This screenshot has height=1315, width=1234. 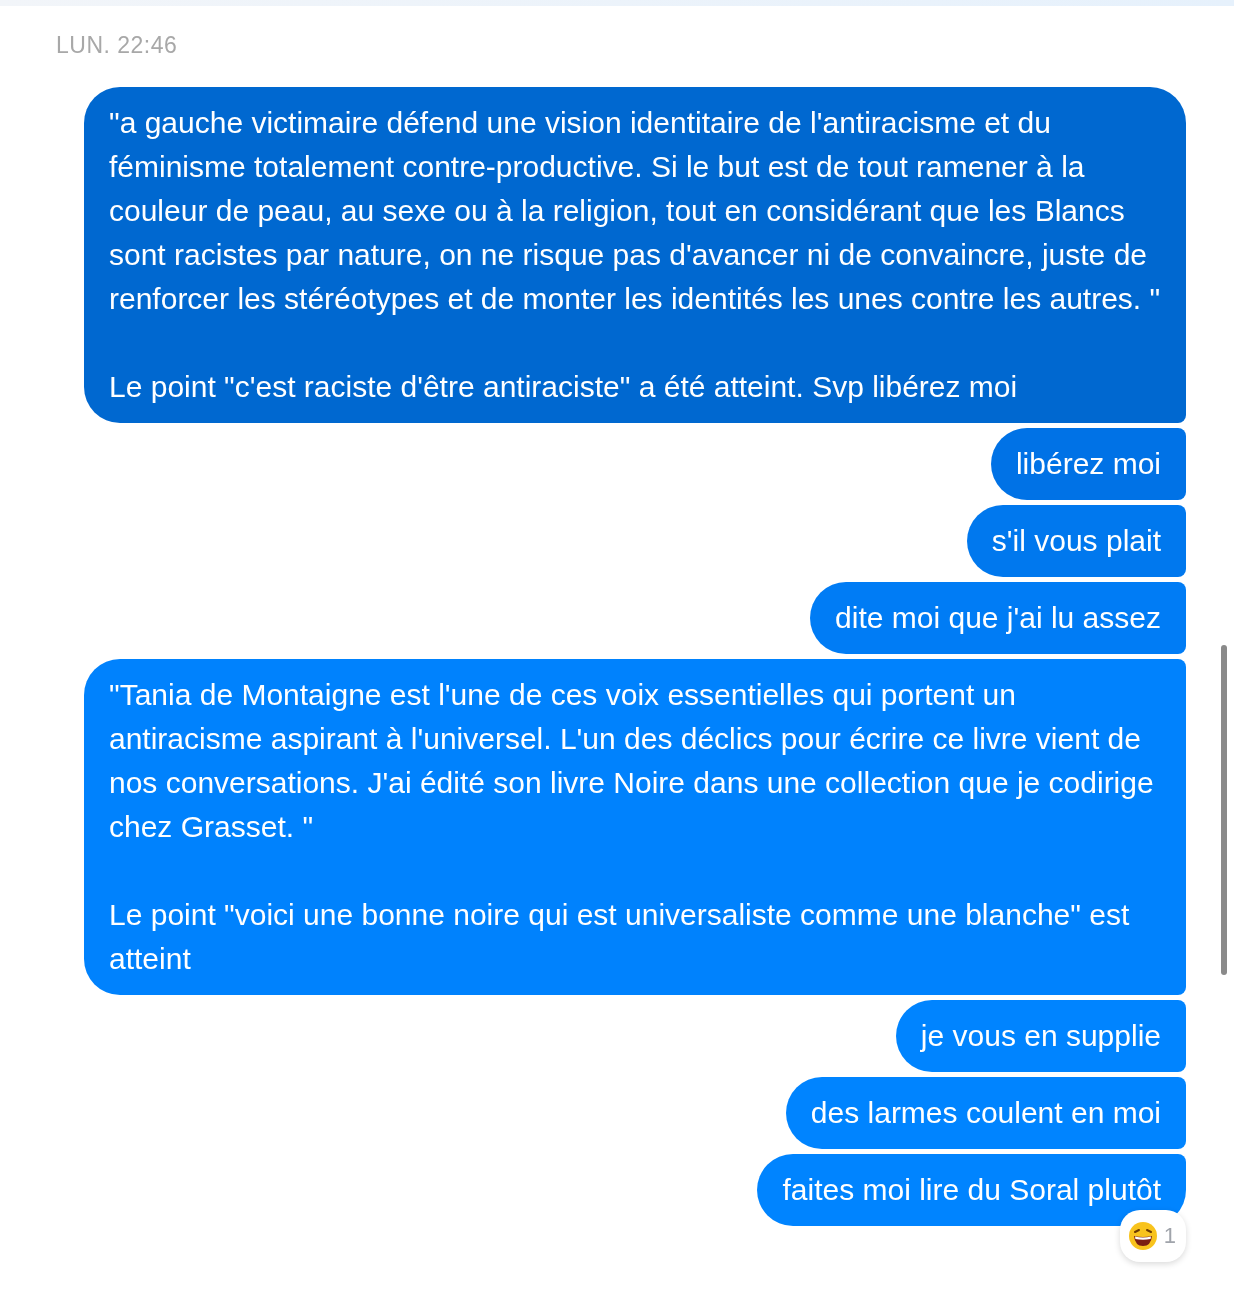 What do you see at coordinates (1040, 1036) in the screenshot?
I see `message-bubble: je vous en supplie` at bounding box center [1040, 1036].